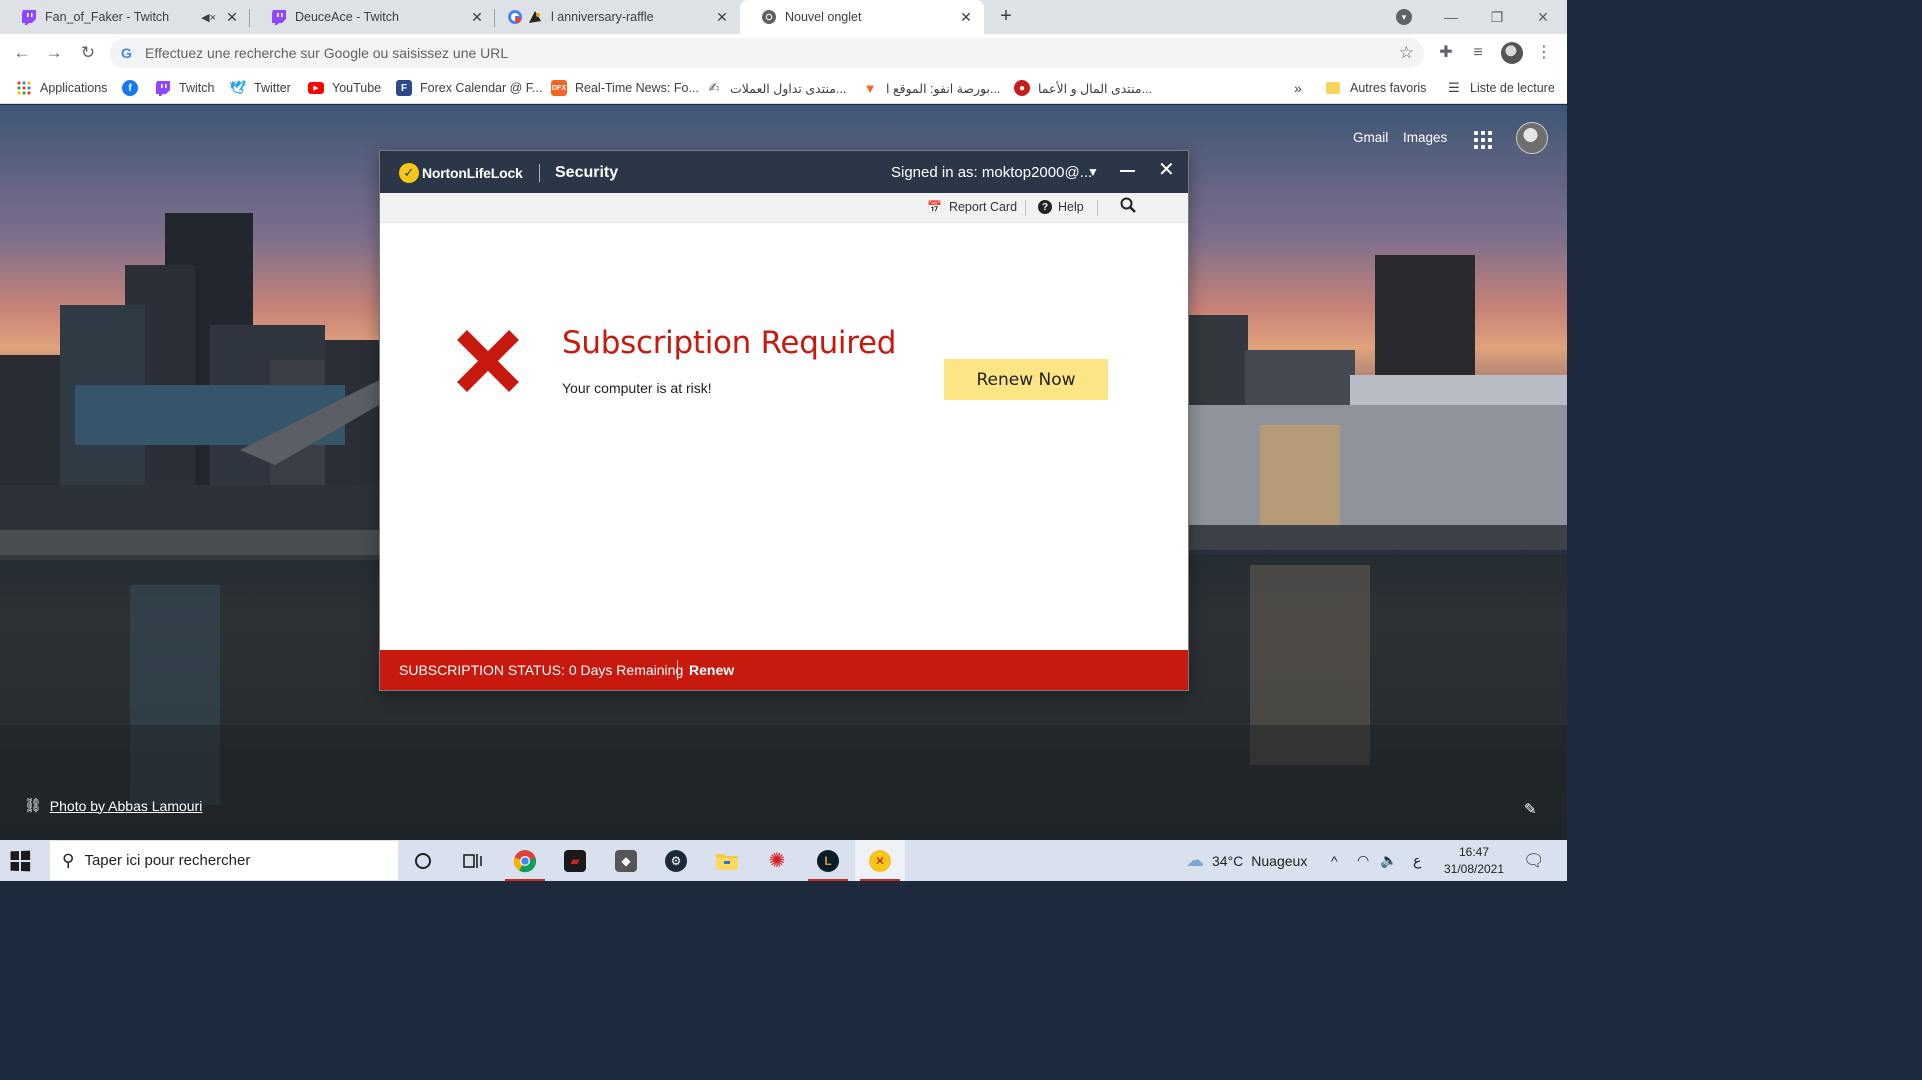 Image resolution: width=1922 pixels, height=1080 pixels. I want to click on reading-list-button: ☰ Liste de lecture, so click(1500, 88).